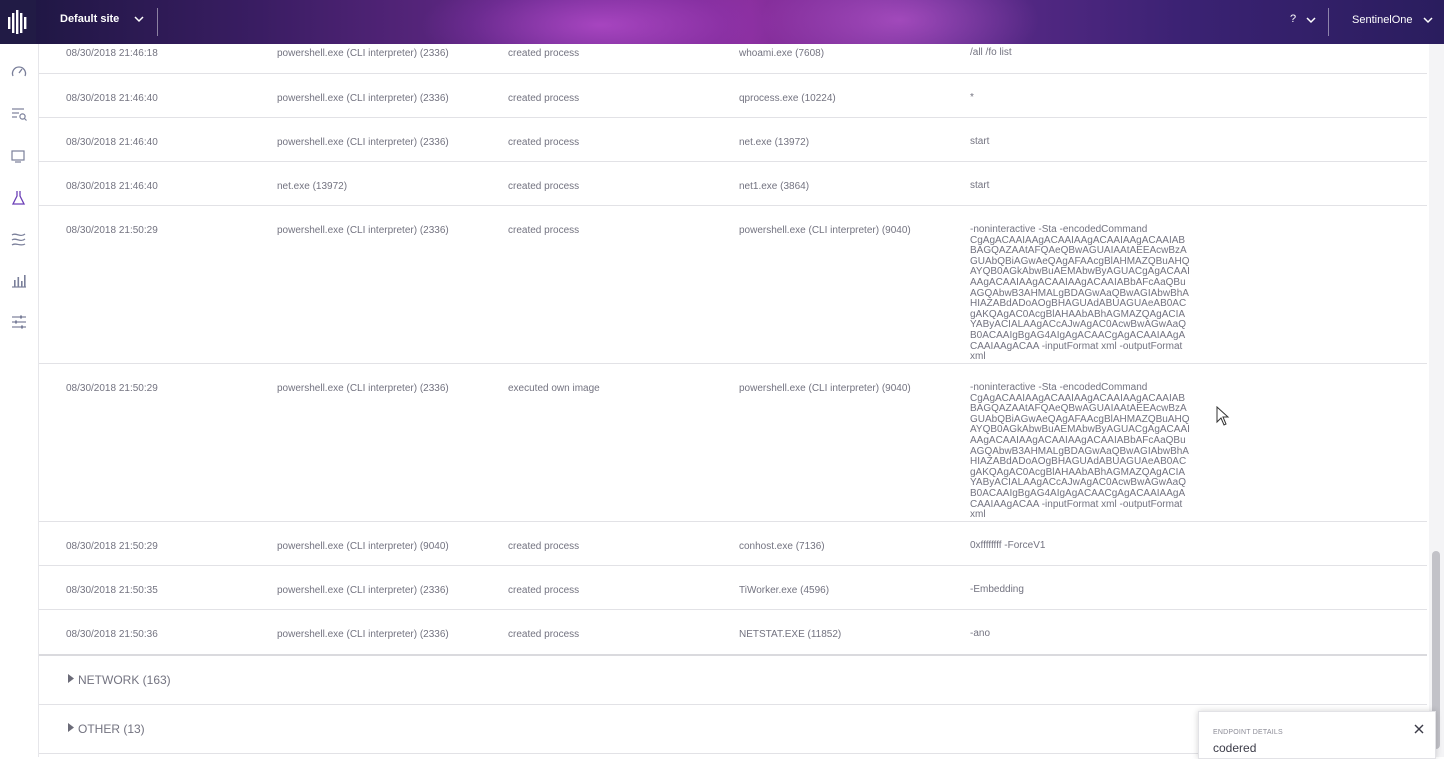 The image size is (1444, 759). What do you see at coordinates (124, 680) in the screenshot?
I see `network-section-label: NETWORK (163)` at bounding box center [124, 680].